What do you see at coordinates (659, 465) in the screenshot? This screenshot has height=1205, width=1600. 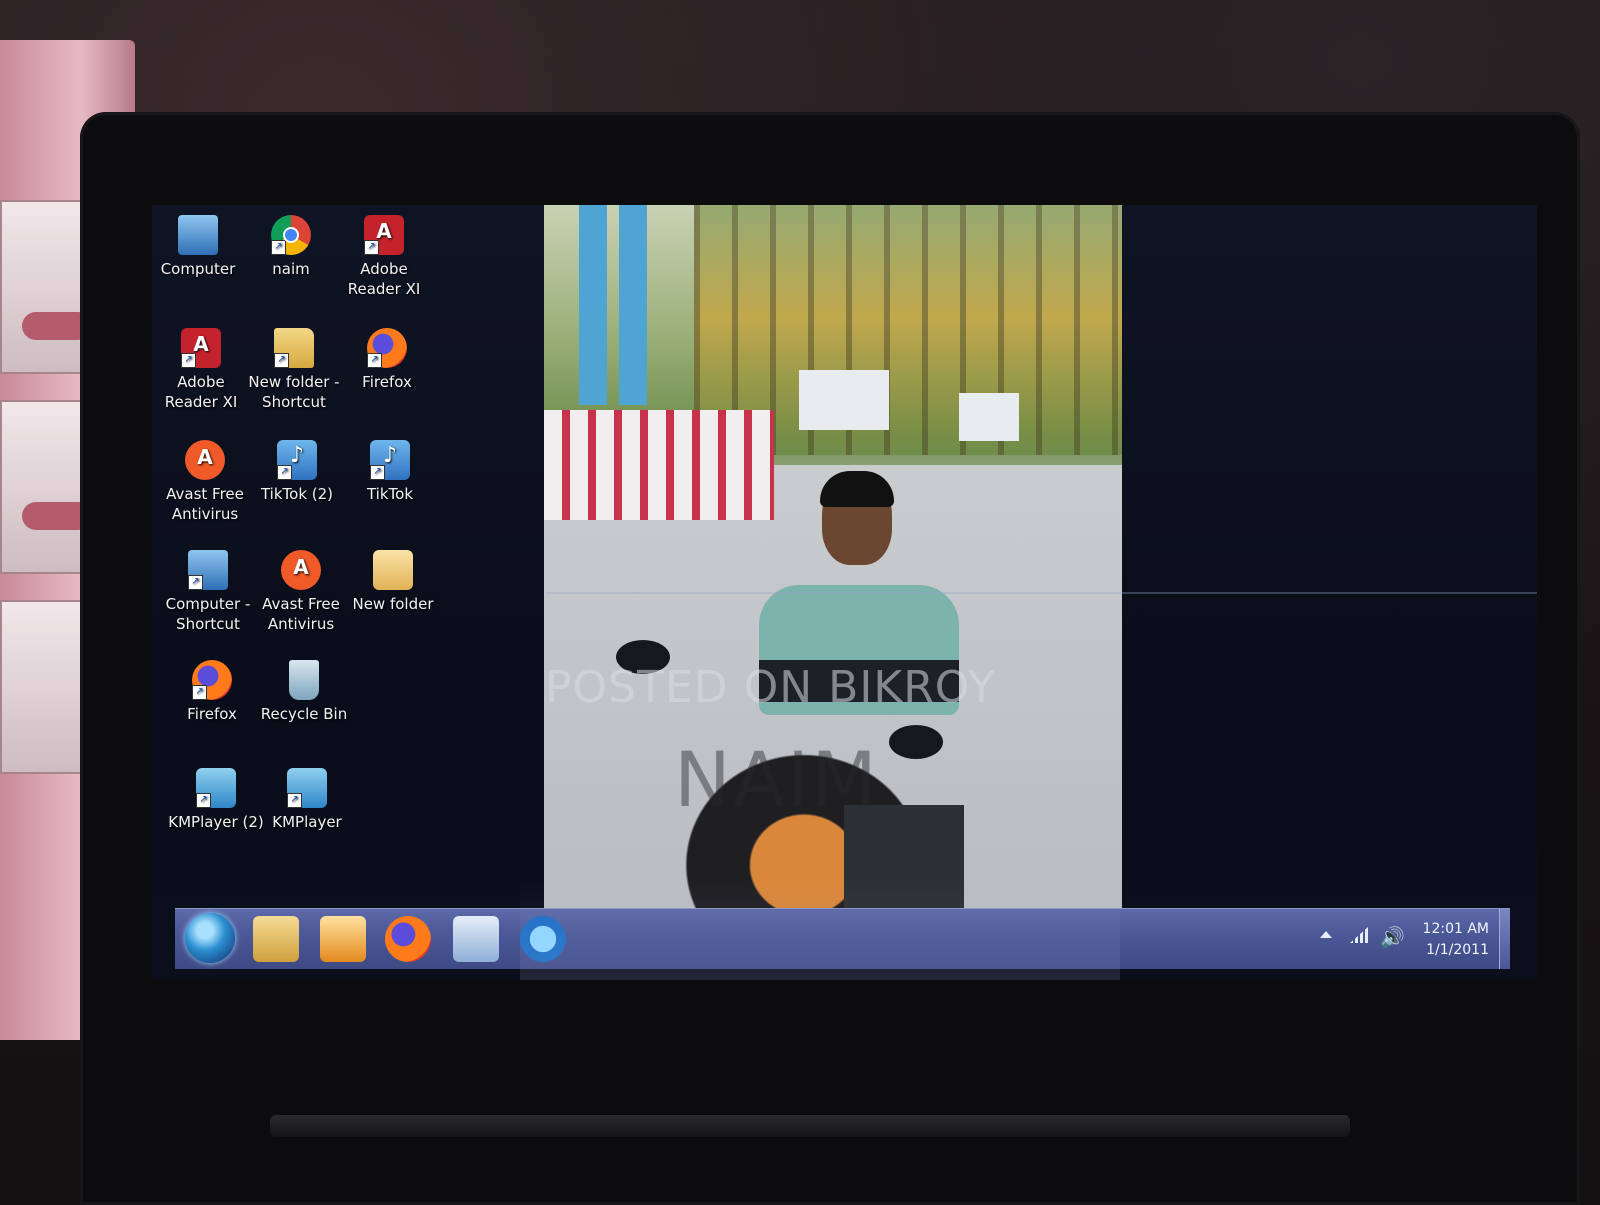 I see `wallpaper-fence` at bounding box center [659, 465].